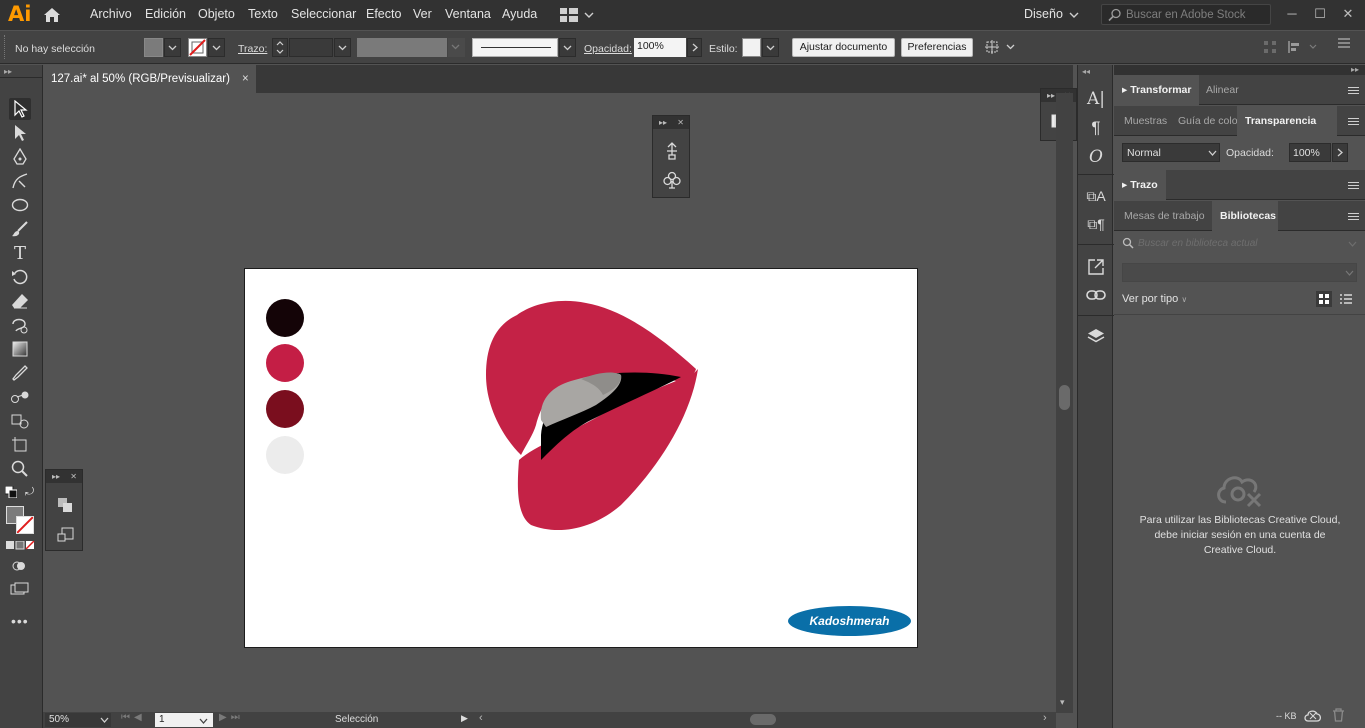 The image size is (1365, 728). I want to click on minimize-button: ─, so click(1292, 14).